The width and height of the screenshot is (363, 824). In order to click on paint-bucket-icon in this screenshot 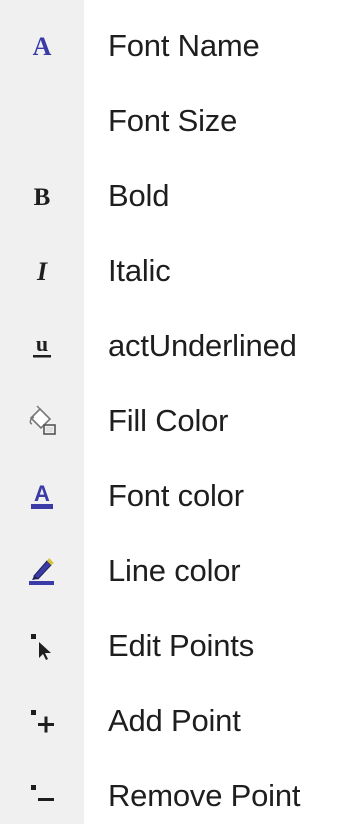, I will do `click(42, 420)`.